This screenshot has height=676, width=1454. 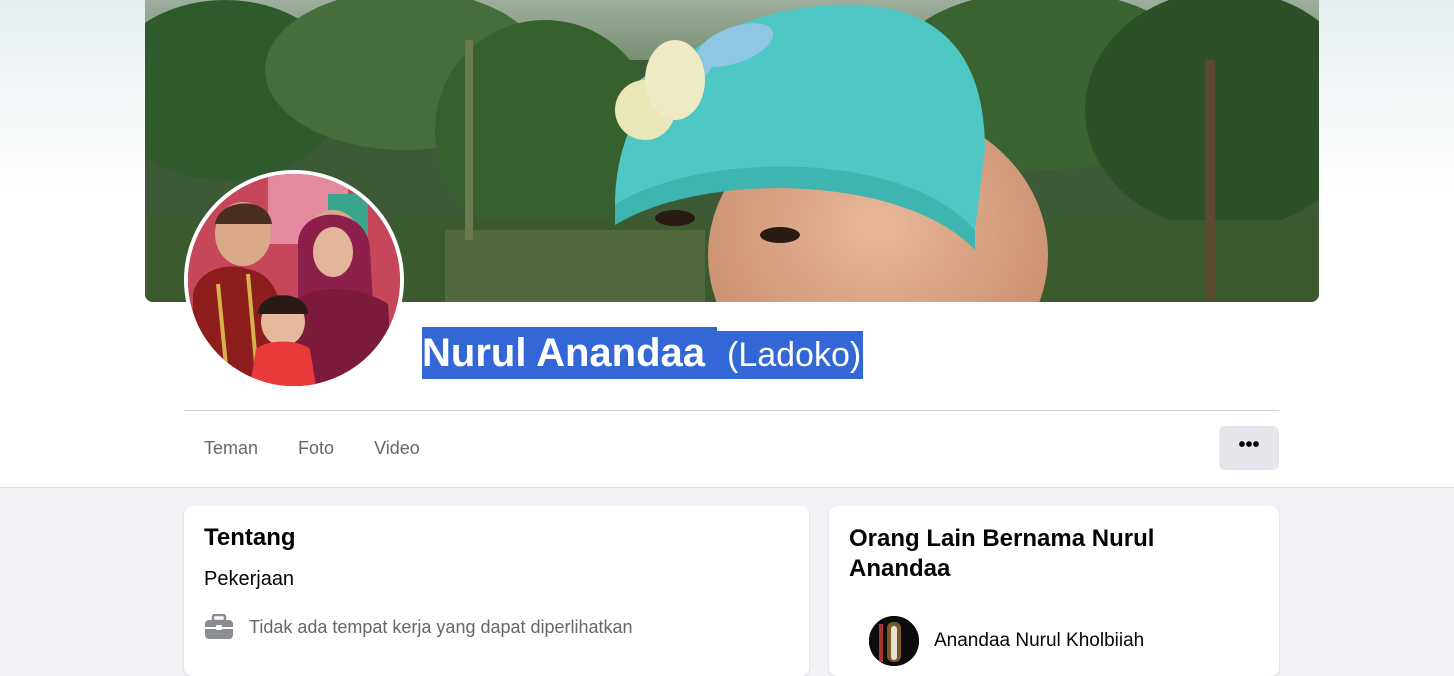 What do you see at coordinates (1039, 641) in the screenshot?
I see `person-name: Anandaa Nurul Kholbiiah` at bounding box center [1039, 641].